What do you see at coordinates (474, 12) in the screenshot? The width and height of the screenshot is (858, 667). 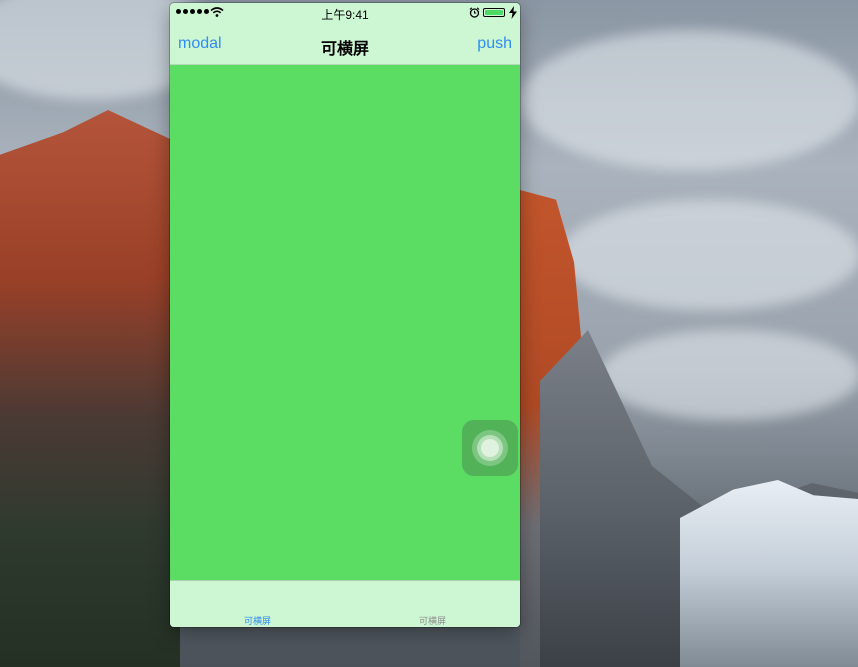 I see `alarm-icon` at bounding box center [474, 12].